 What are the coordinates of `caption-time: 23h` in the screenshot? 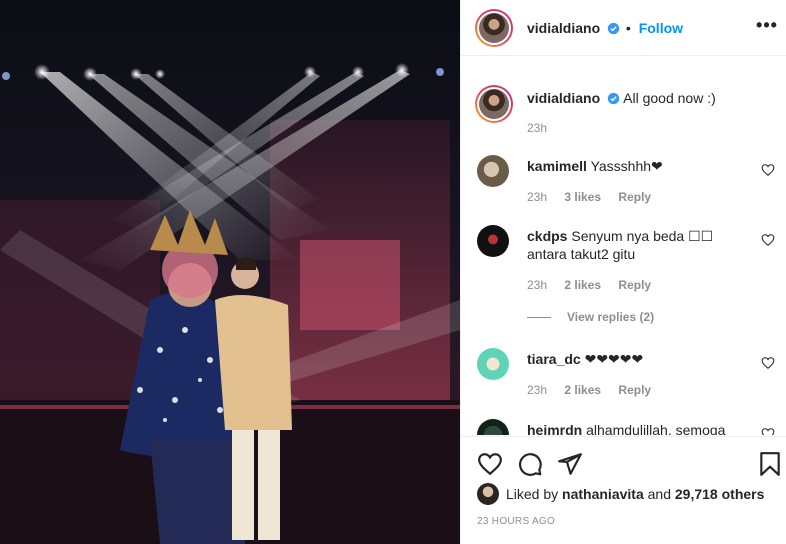 It's located at (537, 128).